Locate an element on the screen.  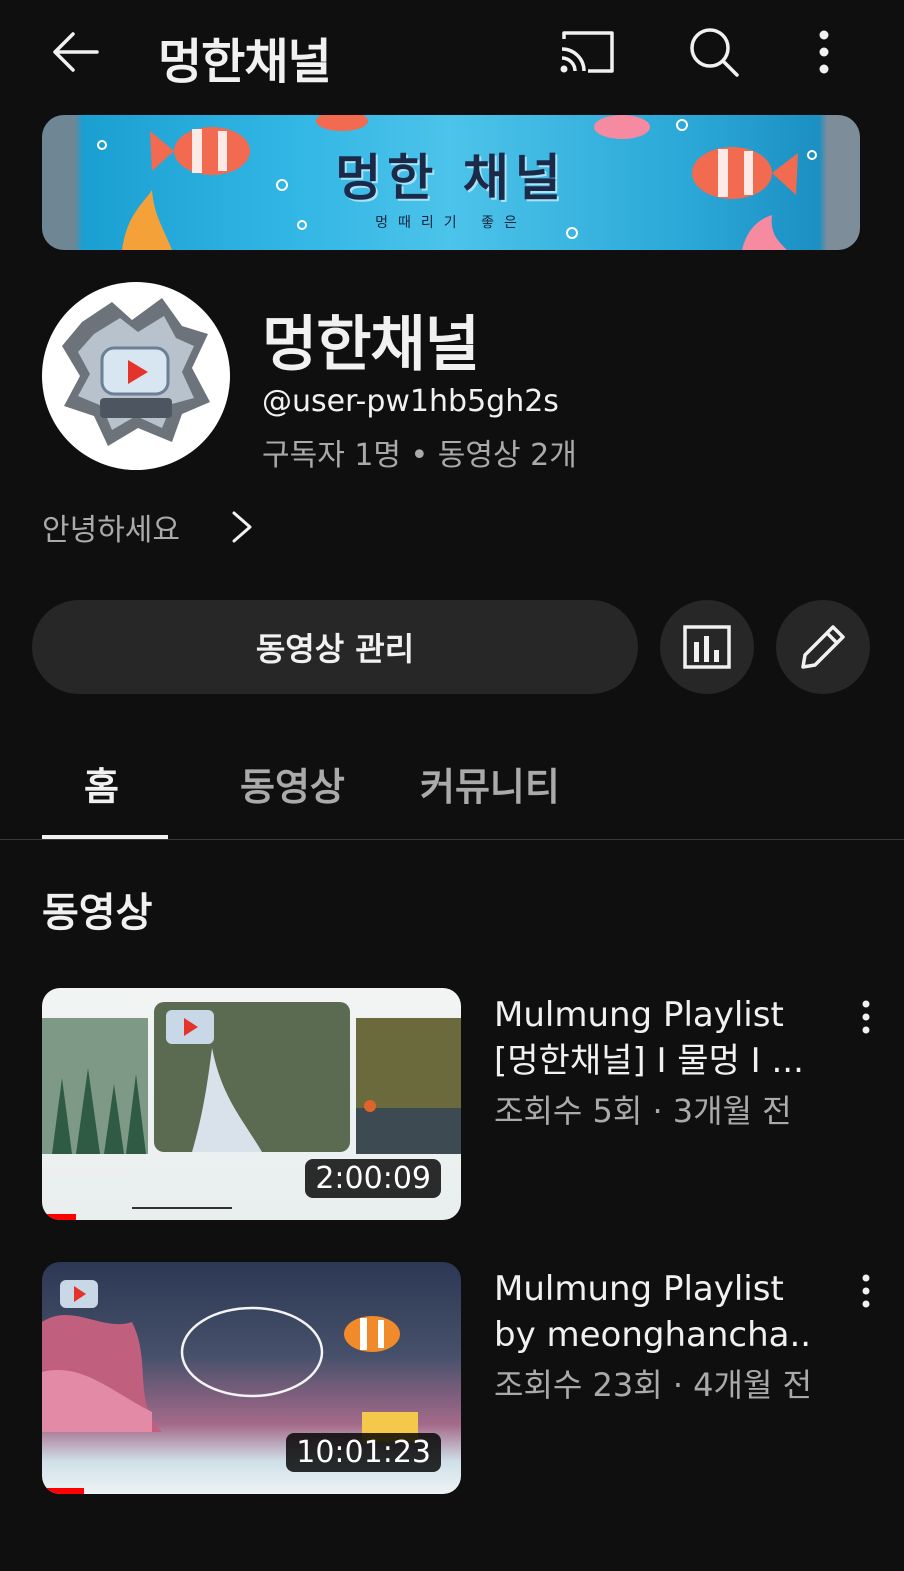
video-meta: 조회수 5회 · 3개월 전 is located at coordinates (643, 1111).